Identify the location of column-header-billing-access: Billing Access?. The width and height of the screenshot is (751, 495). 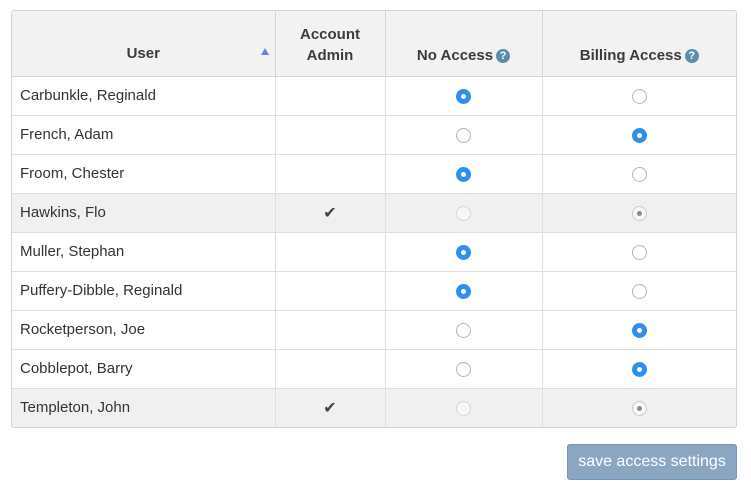
(639, 44).